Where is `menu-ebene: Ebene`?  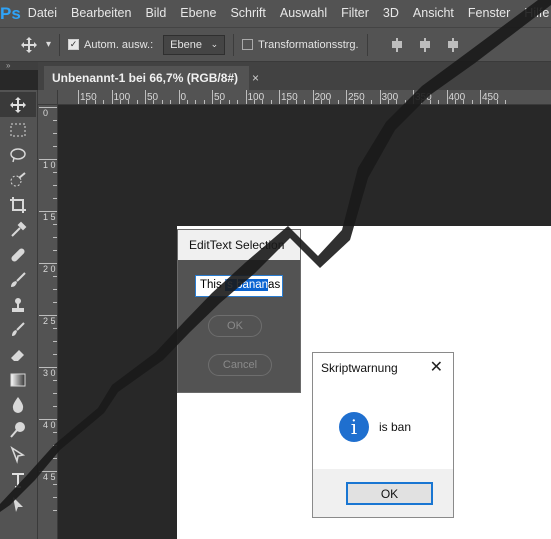
menu-ebene: Ebene is located at coordinates (198, 13).